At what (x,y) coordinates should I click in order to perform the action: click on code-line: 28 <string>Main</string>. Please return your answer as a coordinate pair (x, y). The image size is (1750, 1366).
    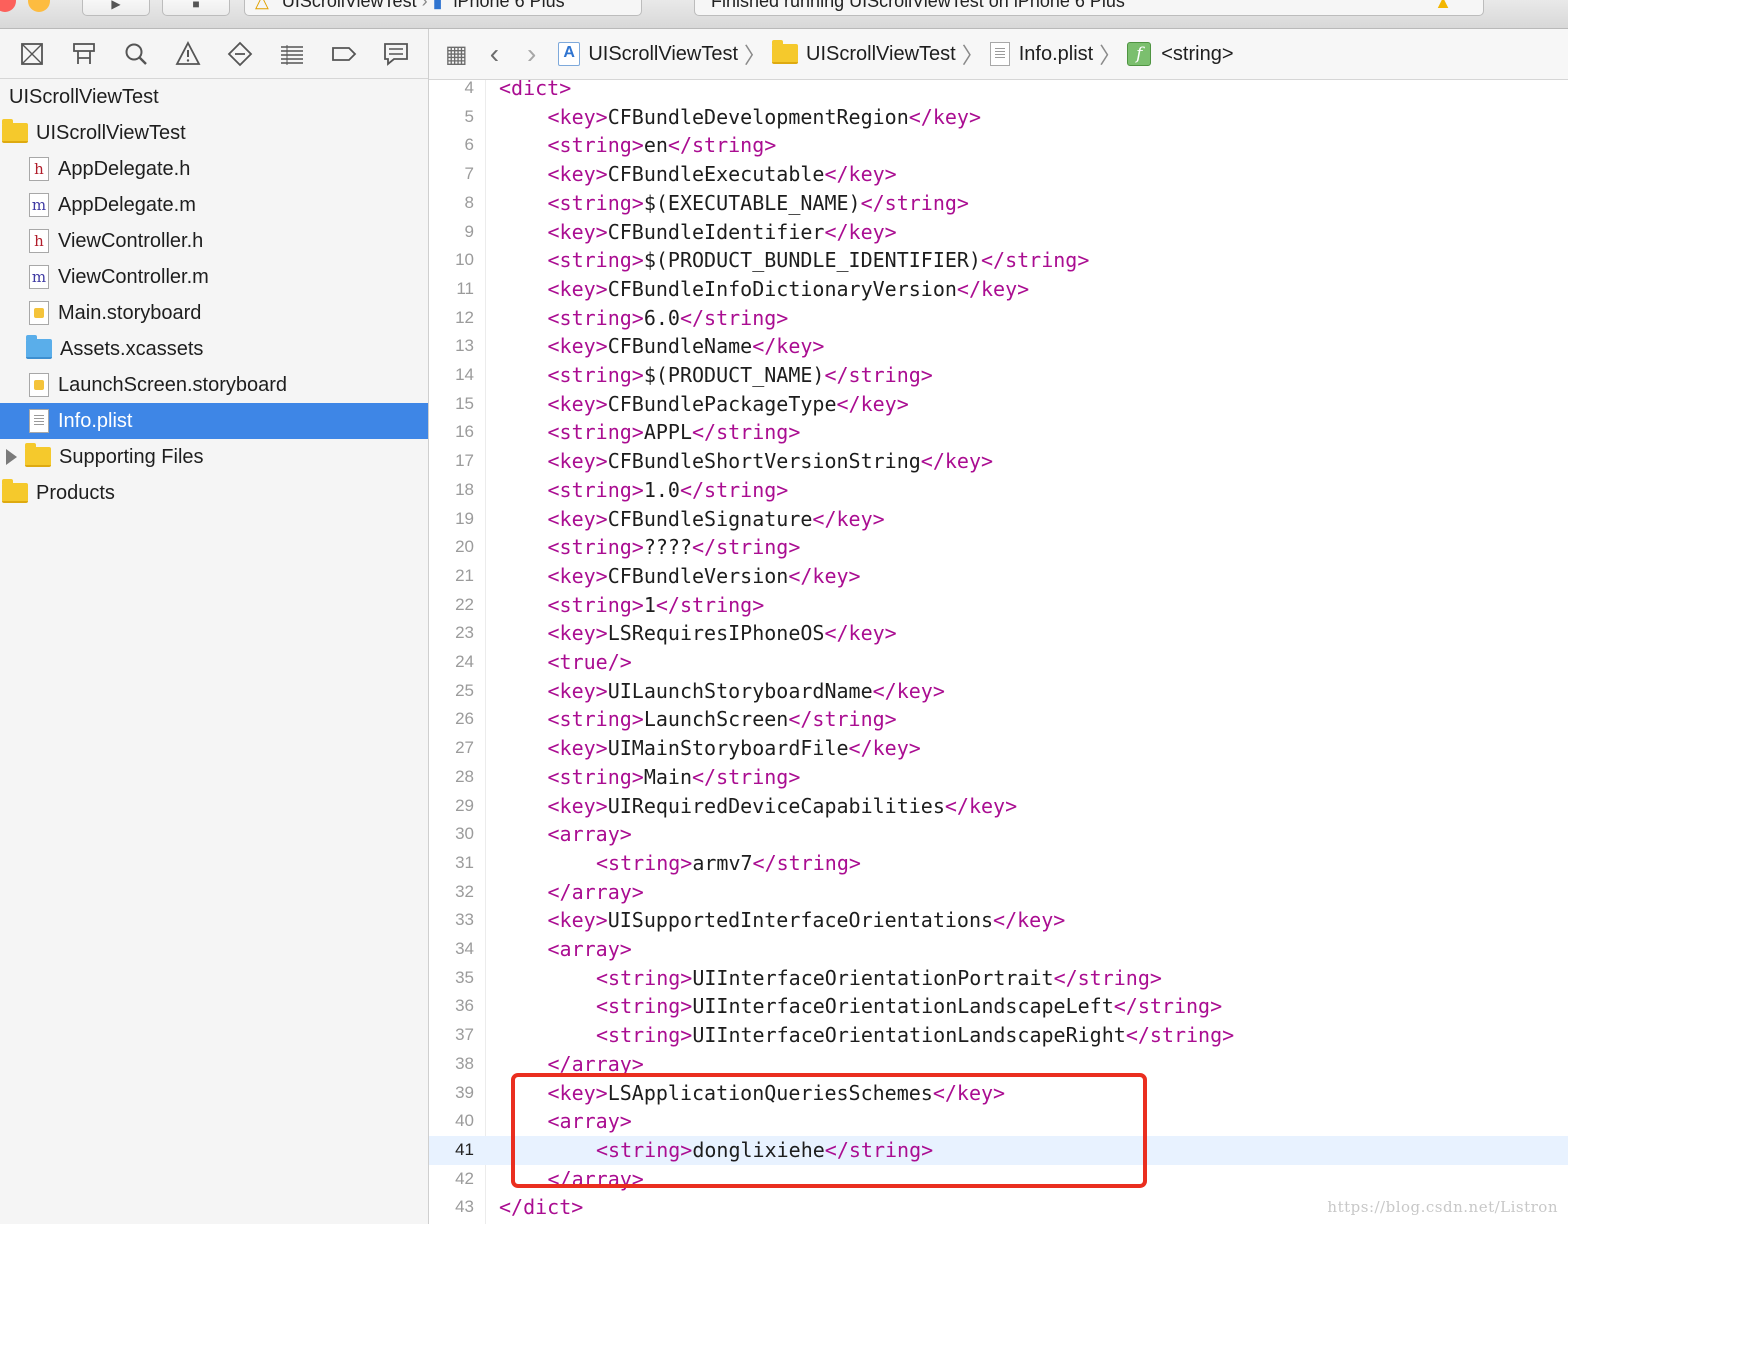
    Looking at the image, I should click on (998, 777).